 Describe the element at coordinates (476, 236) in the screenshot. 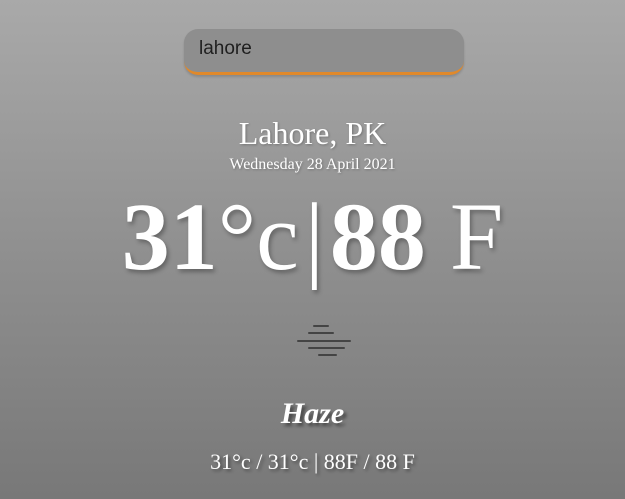

I see `temp-fahrenheit-unit: F` at that location.